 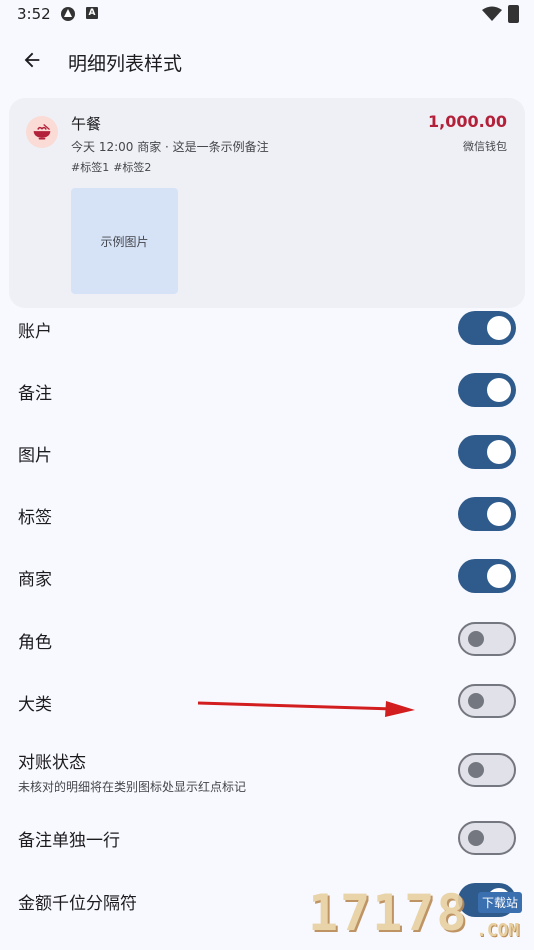 I want to click on setting-row-merchant: 商家, so click(x=267, y=576).